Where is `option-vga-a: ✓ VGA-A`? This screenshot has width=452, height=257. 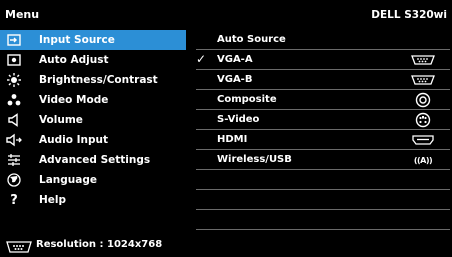 option-vga-a: ✓ VGA-A is located at coordinates (321, 60).